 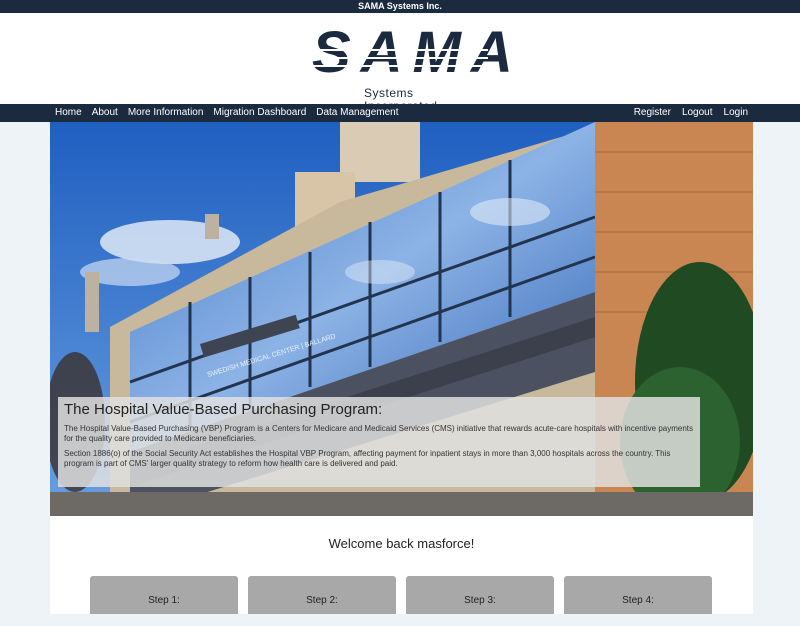 I want to click on nav-migration-dashboard: Migration Dashboard, so click(x=259, y=113).